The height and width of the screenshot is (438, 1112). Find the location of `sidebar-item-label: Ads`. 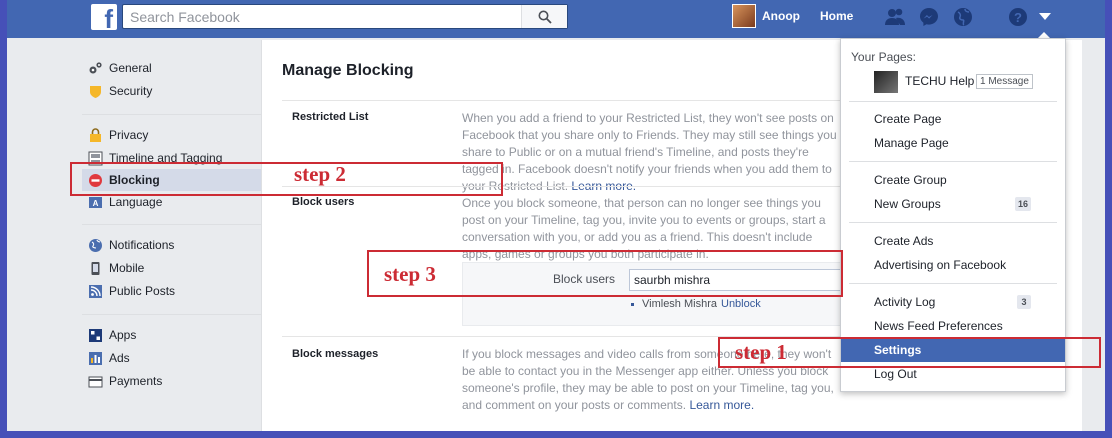

sidebar-item-label: Ads is located at coordinates (119, 358).